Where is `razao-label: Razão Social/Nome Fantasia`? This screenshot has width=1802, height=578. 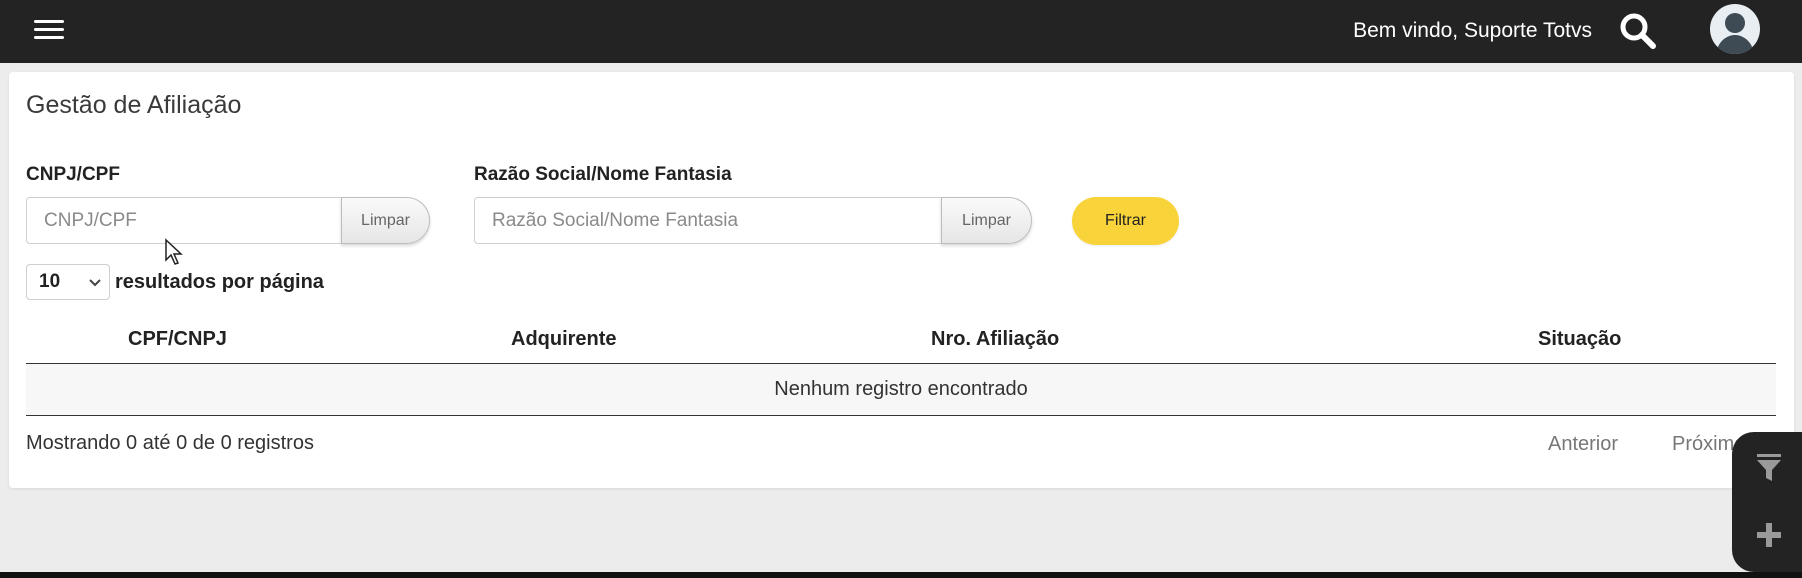
razao-label: Razão Social/Nome Fantasia is located at coordinates (603, 174).